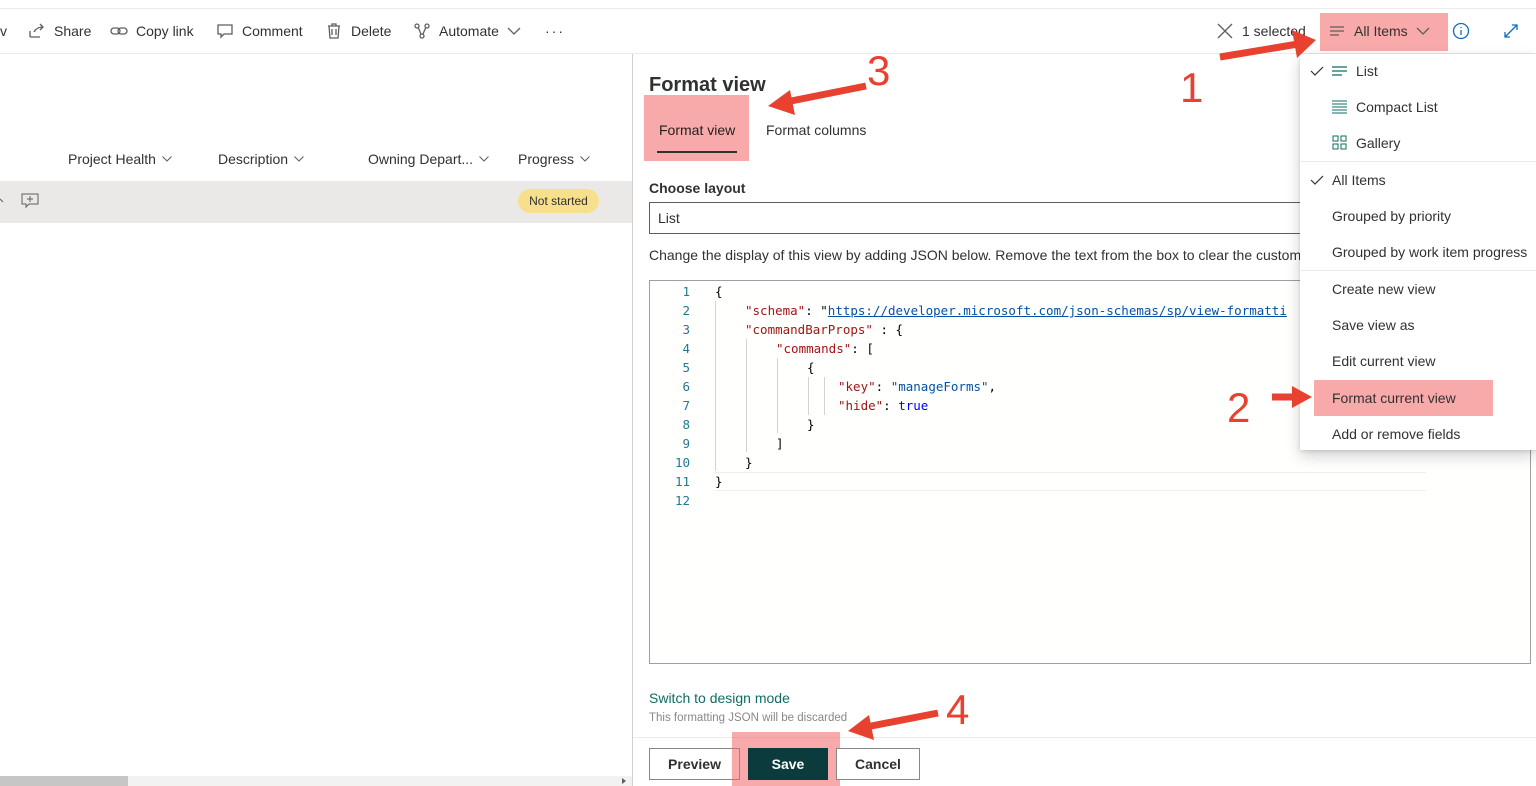 This screenshot has height=786, width=1536. What do you see at coordinates (152, 31) in the screenshot?
I see `copy-link-button: Copy link` at bounding box center [152, 31].